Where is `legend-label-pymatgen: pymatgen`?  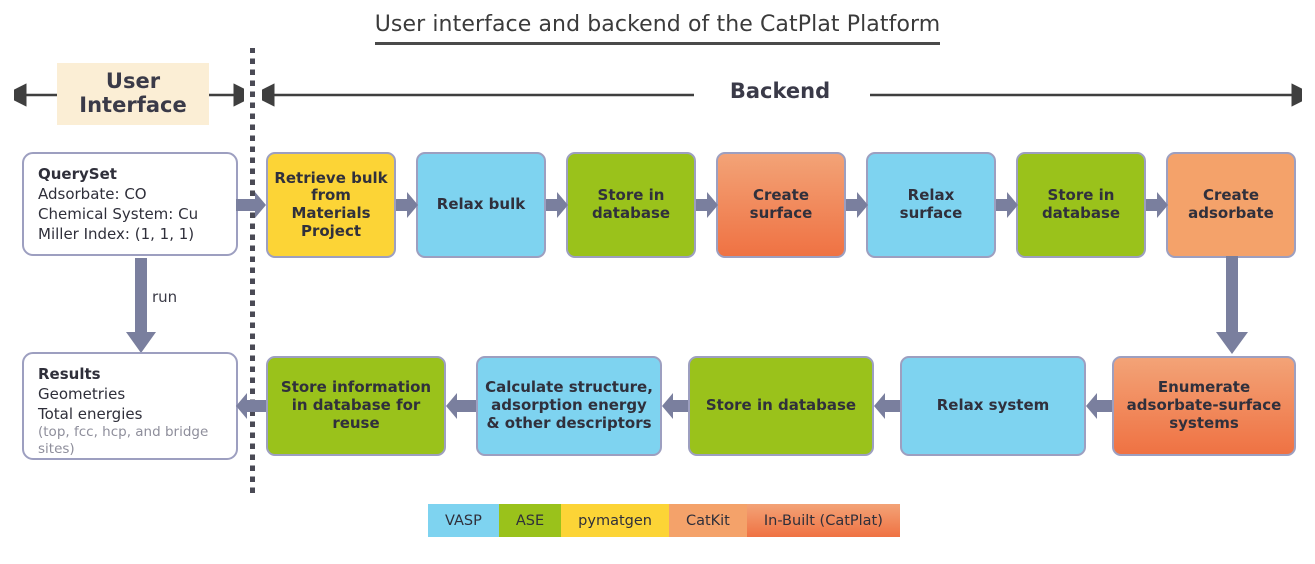 legend-label-pymatgen: pymatgen is located at coordinates (615, 520).